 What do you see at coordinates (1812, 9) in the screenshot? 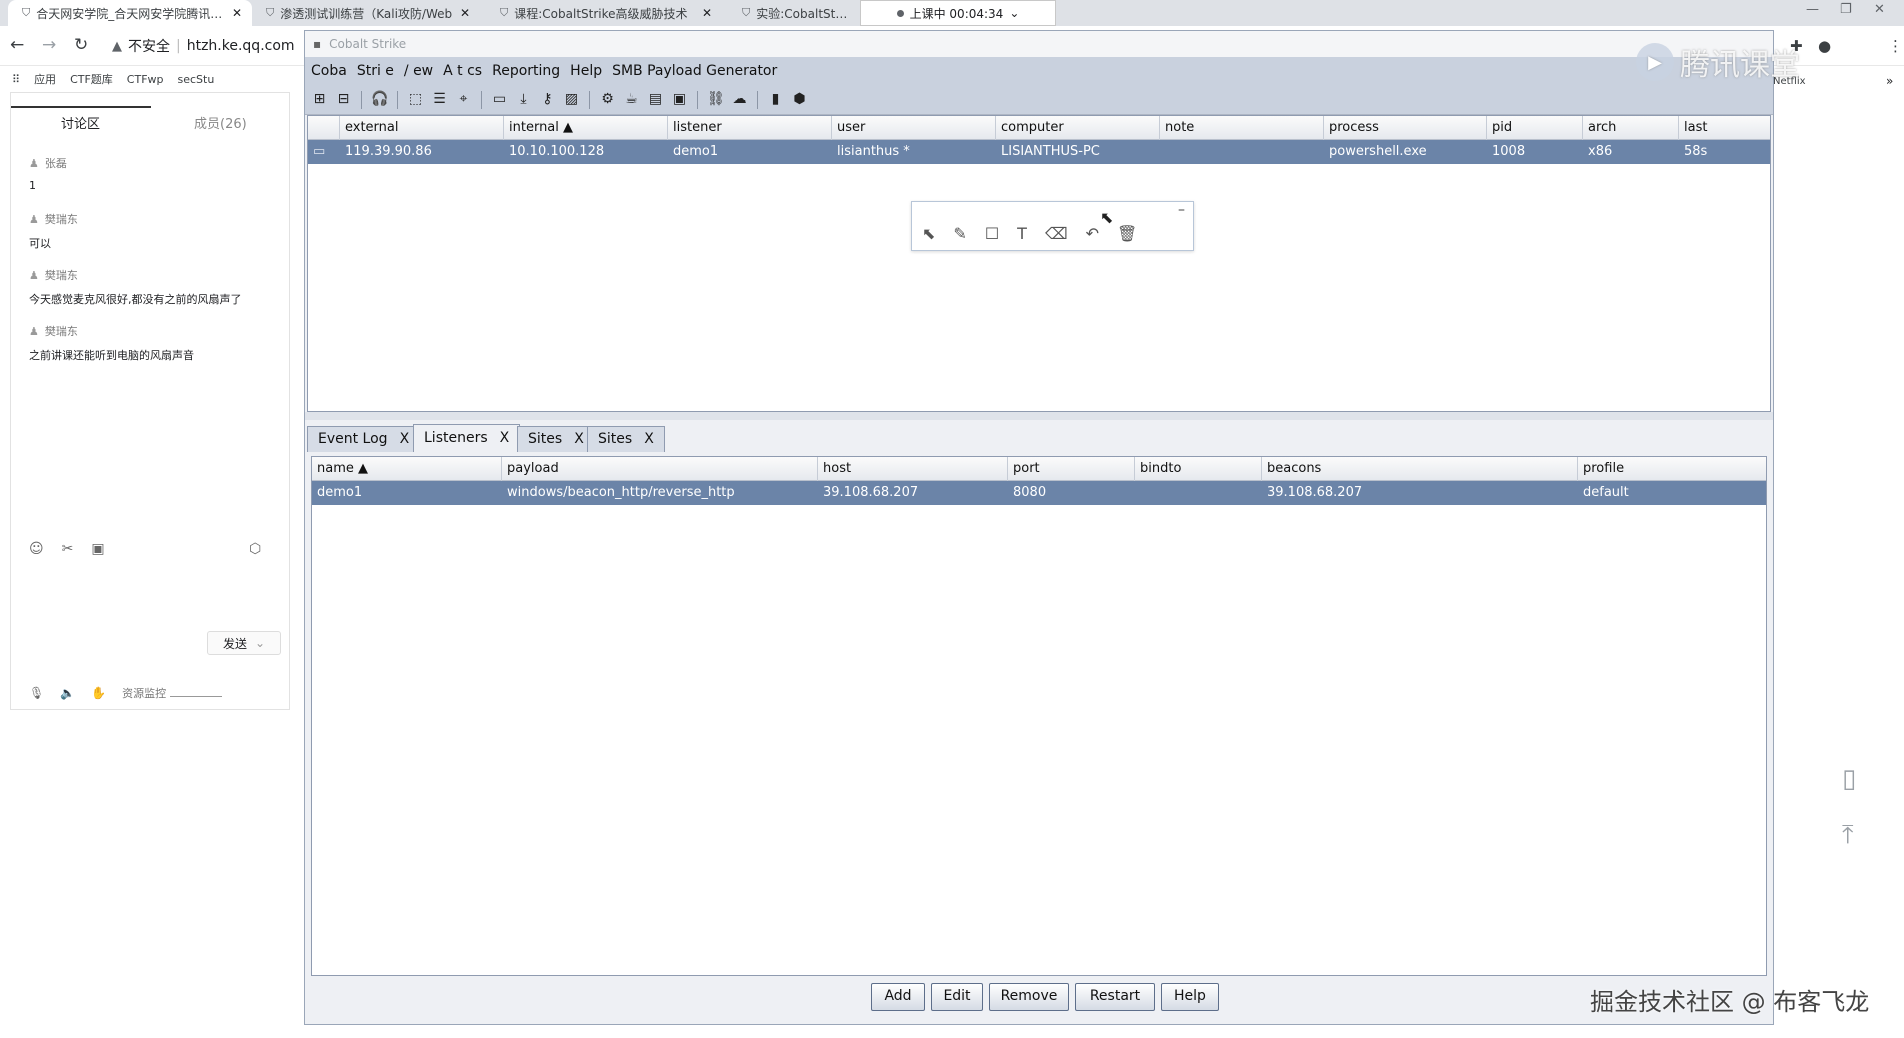
I see `minimize-icon: —` at bounding box center [1812, 9].